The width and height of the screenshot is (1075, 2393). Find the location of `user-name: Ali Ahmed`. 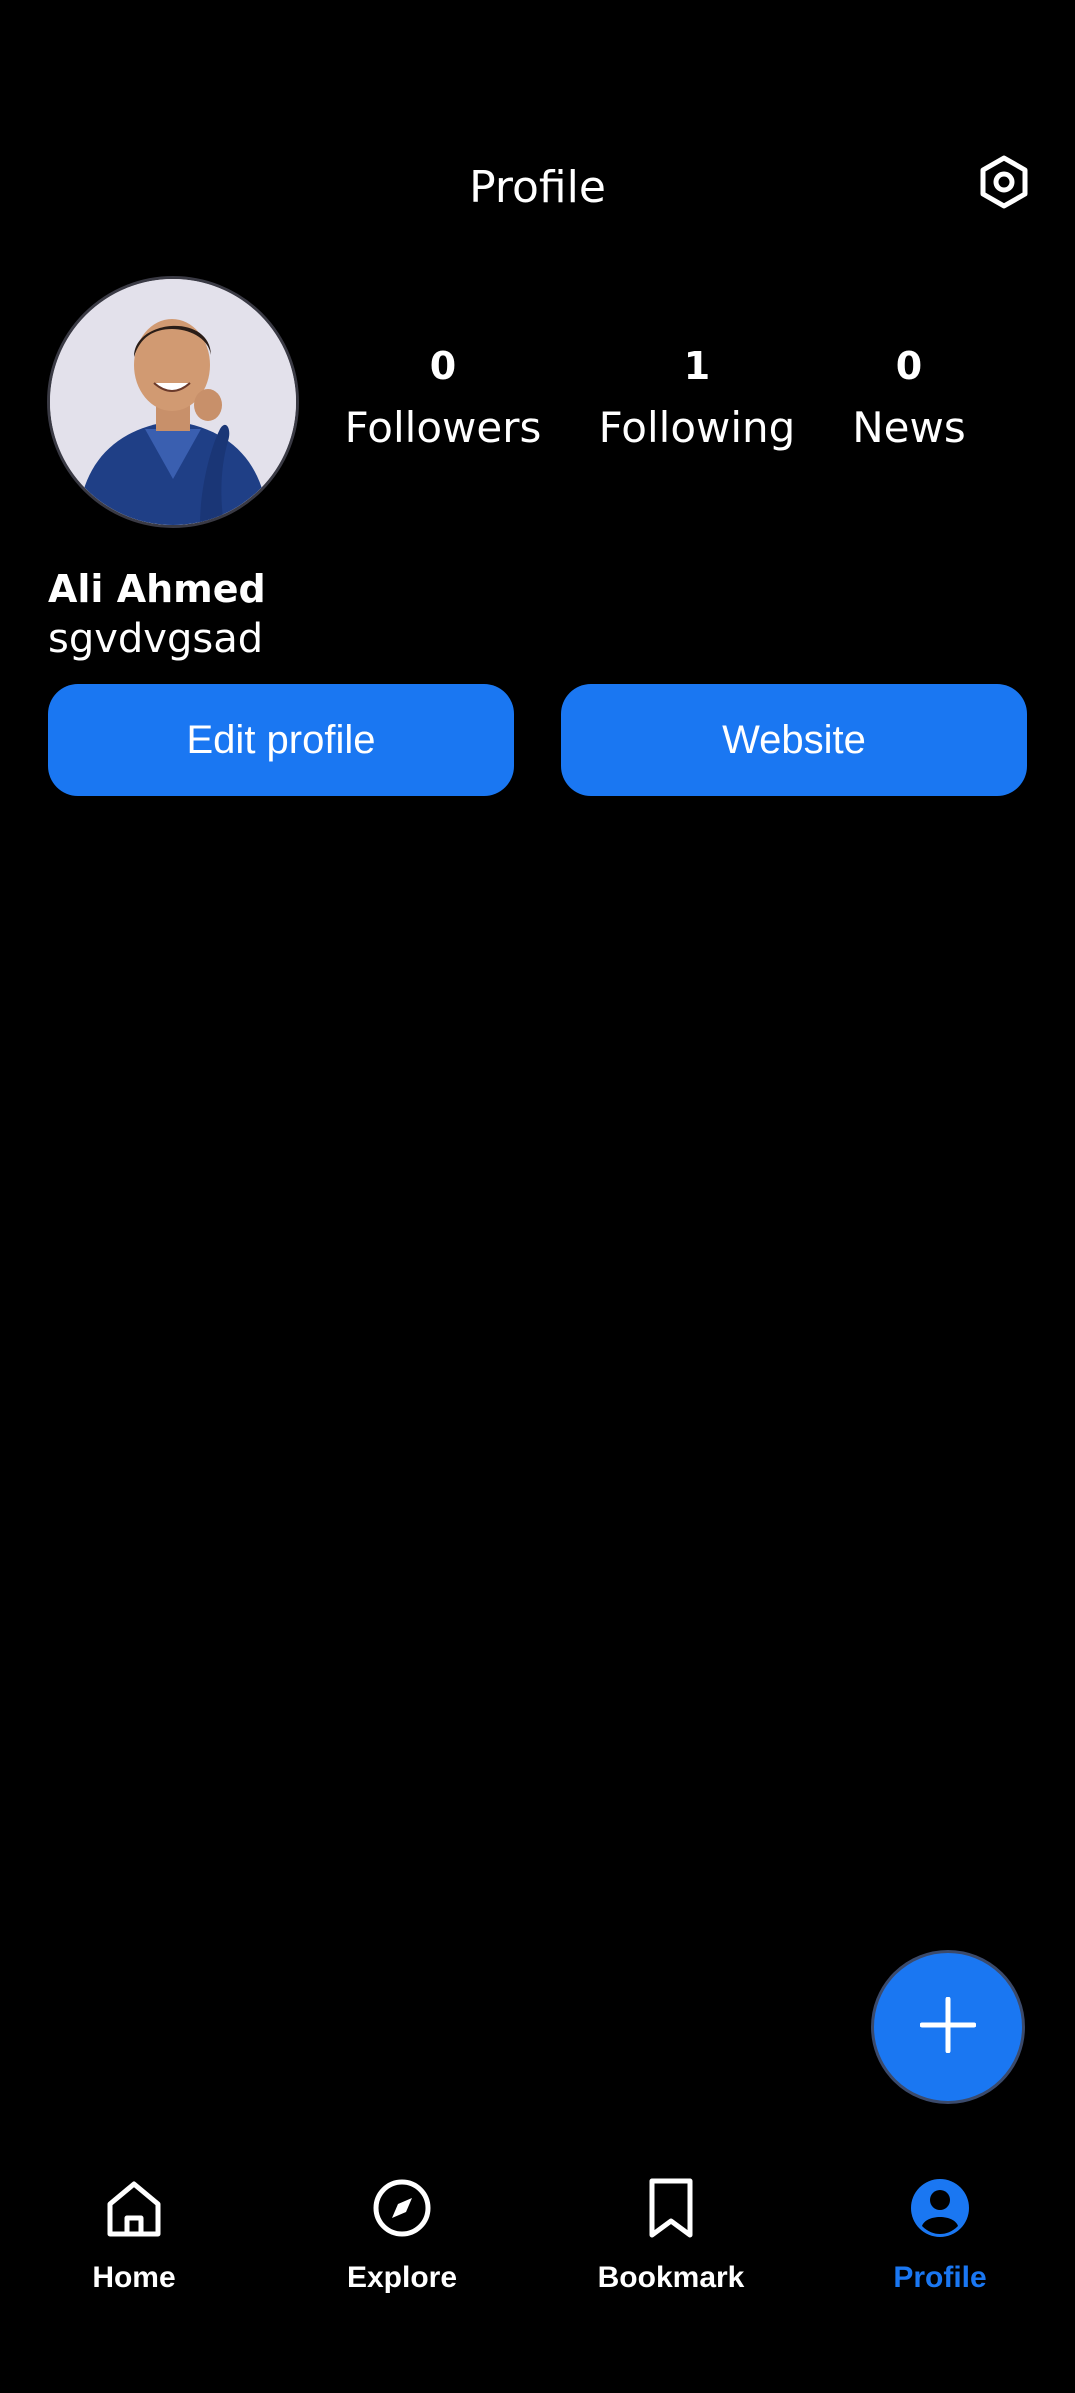

user-name: Ali Ahmed is located at coordinates (157, 589).